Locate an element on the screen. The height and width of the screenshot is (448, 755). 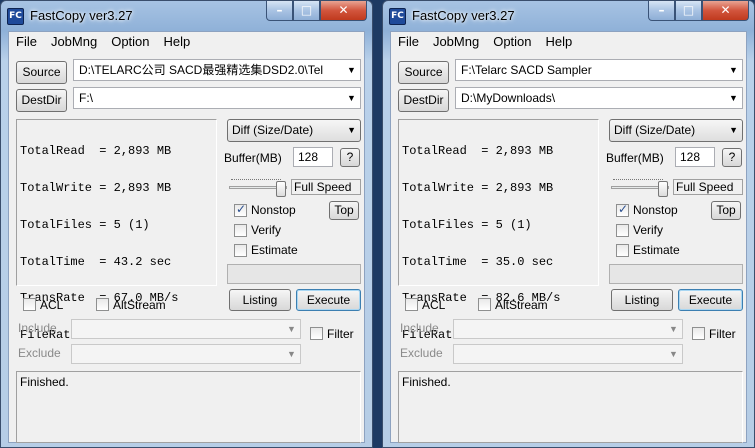
speed-label: Full Speed is located at coordinates (708, 187).